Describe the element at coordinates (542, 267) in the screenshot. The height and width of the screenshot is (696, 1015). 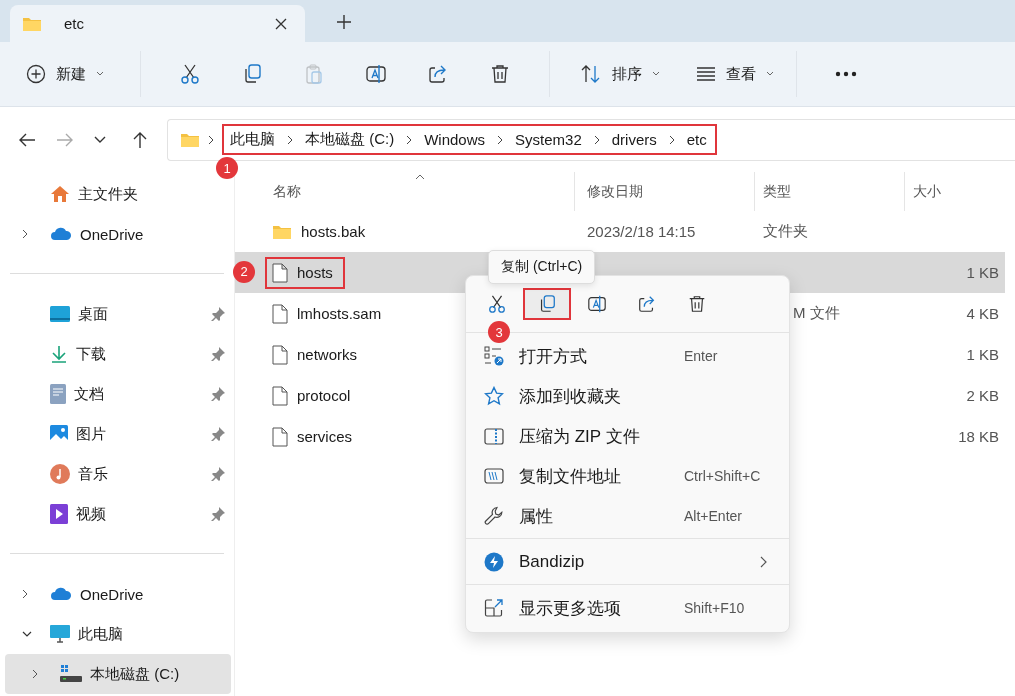
I see `tooltip: 复制 (Ctrl+C)` at that location.